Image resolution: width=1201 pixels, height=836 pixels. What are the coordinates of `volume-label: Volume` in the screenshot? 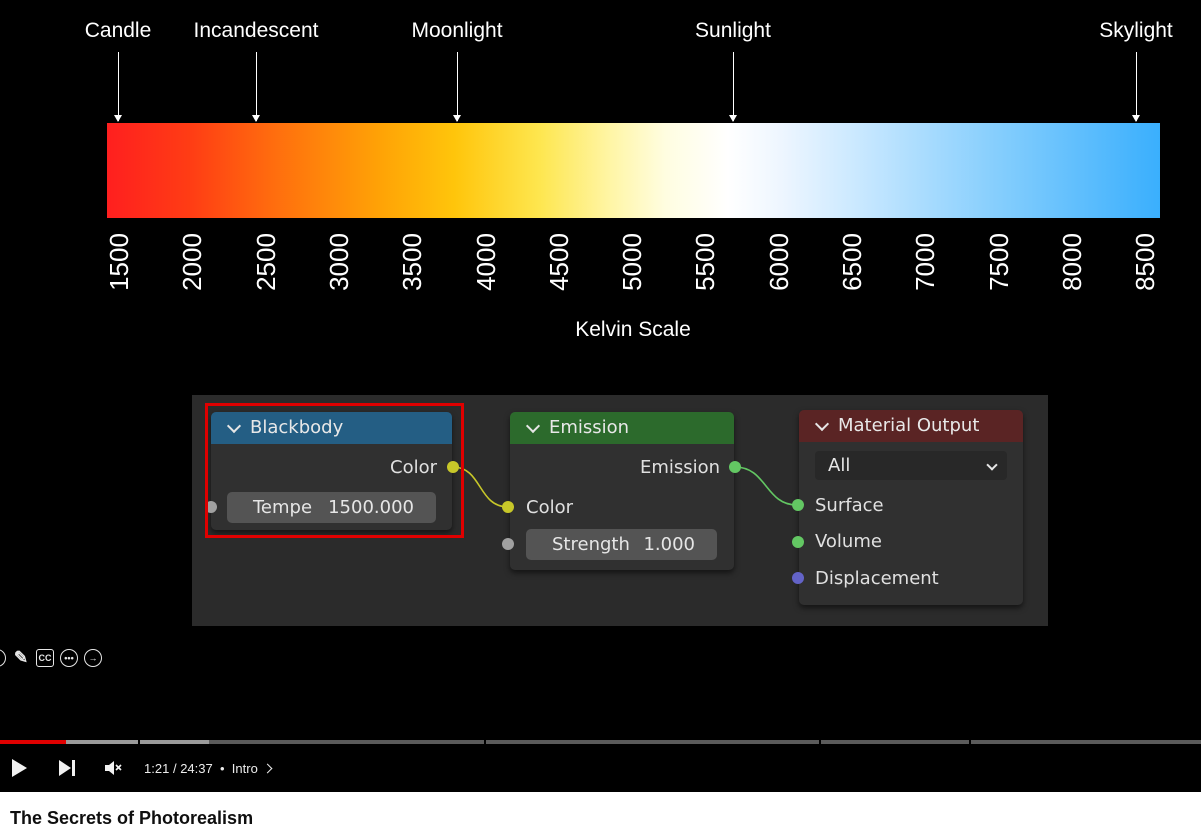 It's located at (848, 541).